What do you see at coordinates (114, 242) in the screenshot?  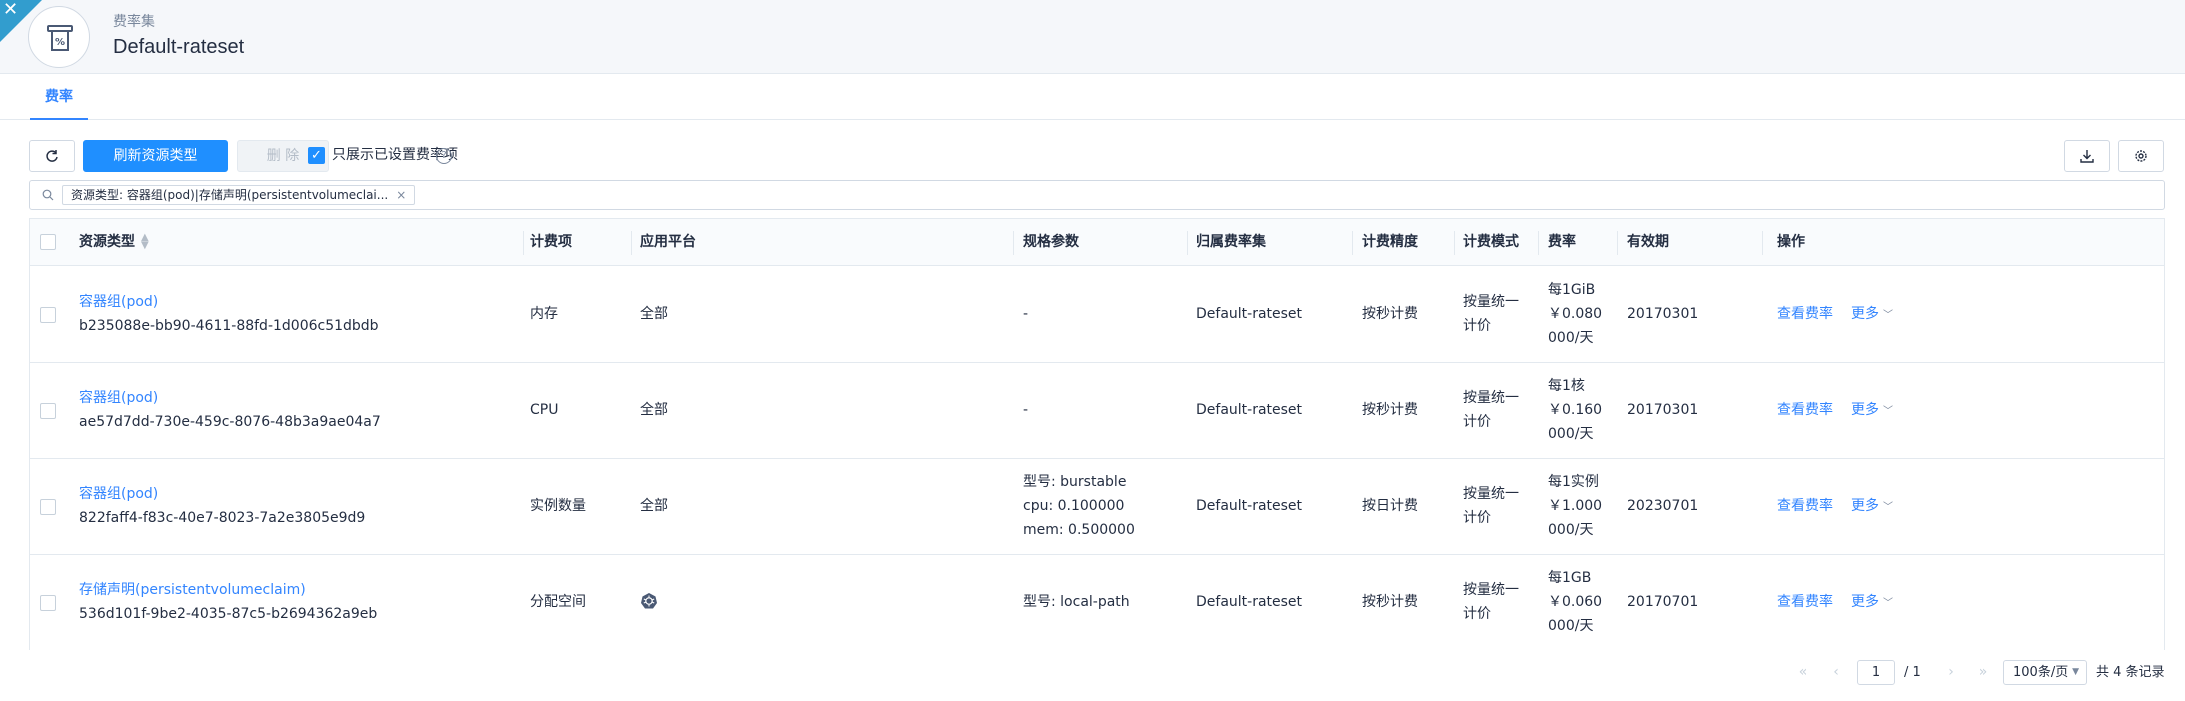 I see `col-resource-type: 资源类型 ▲ ▼` at bounding box center [114, 242].